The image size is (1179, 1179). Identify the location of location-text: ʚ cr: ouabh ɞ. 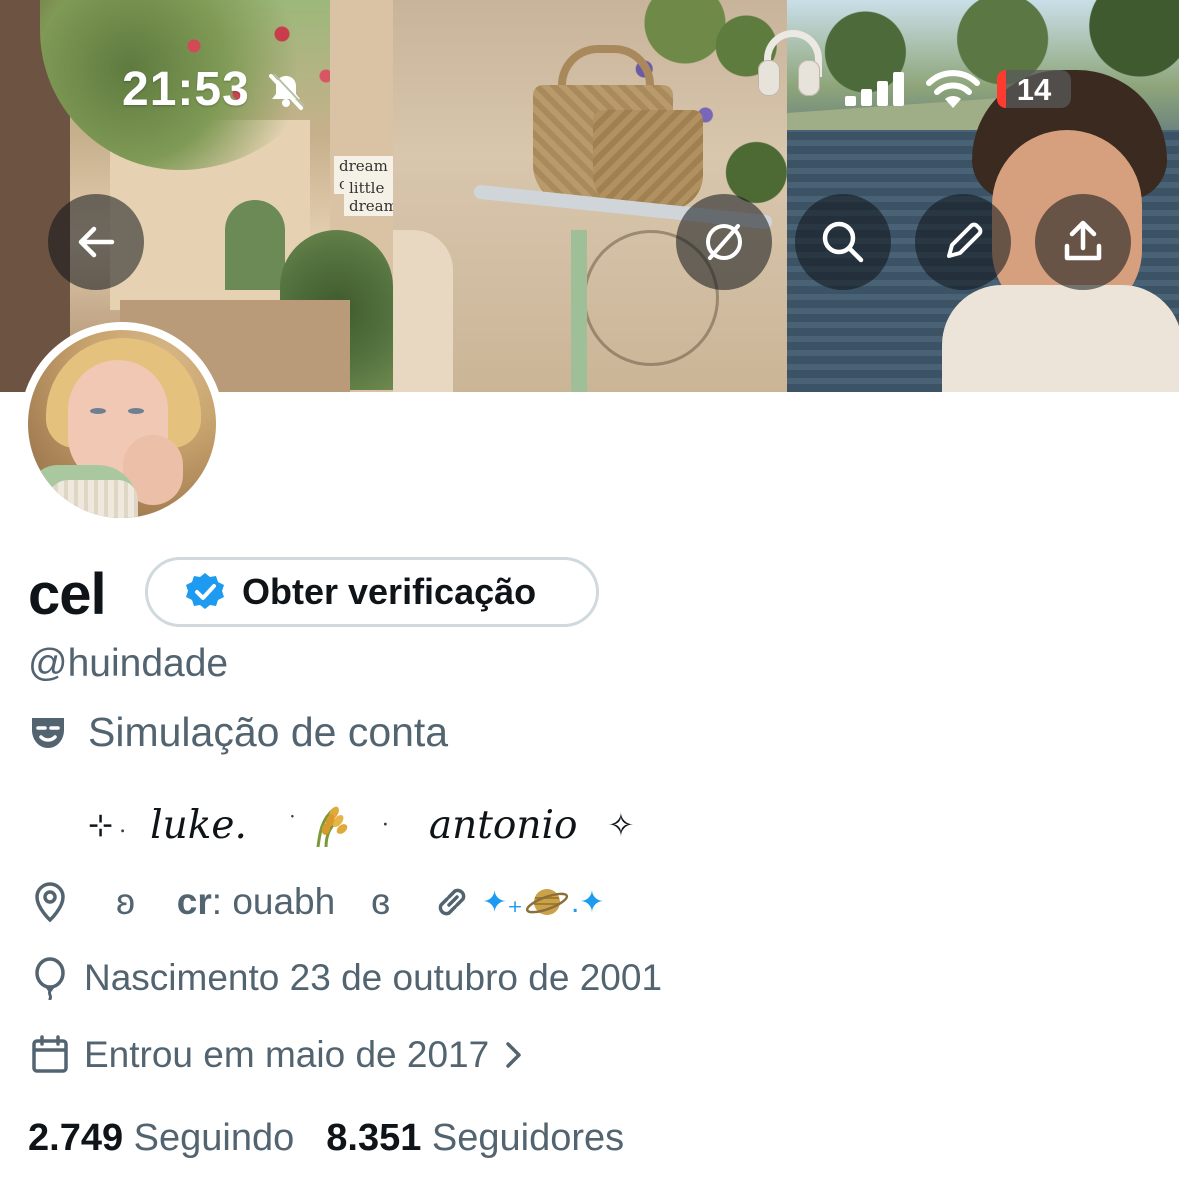
(253, 902).